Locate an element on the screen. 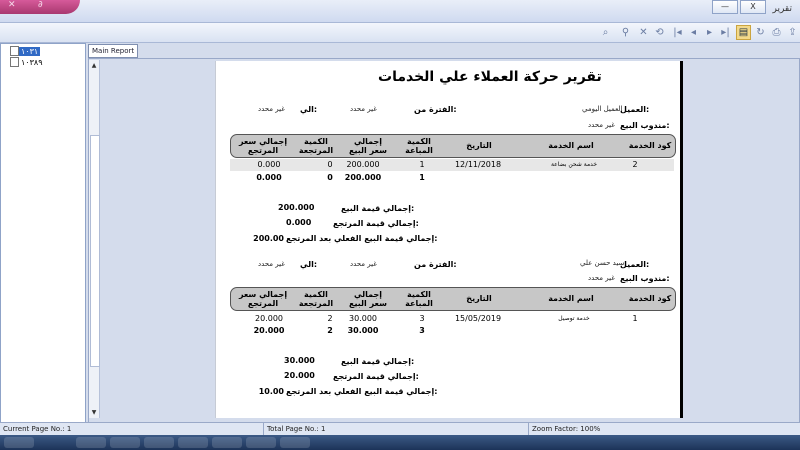  app-logo-icon: ∂ is located at coordinates (40, 5).